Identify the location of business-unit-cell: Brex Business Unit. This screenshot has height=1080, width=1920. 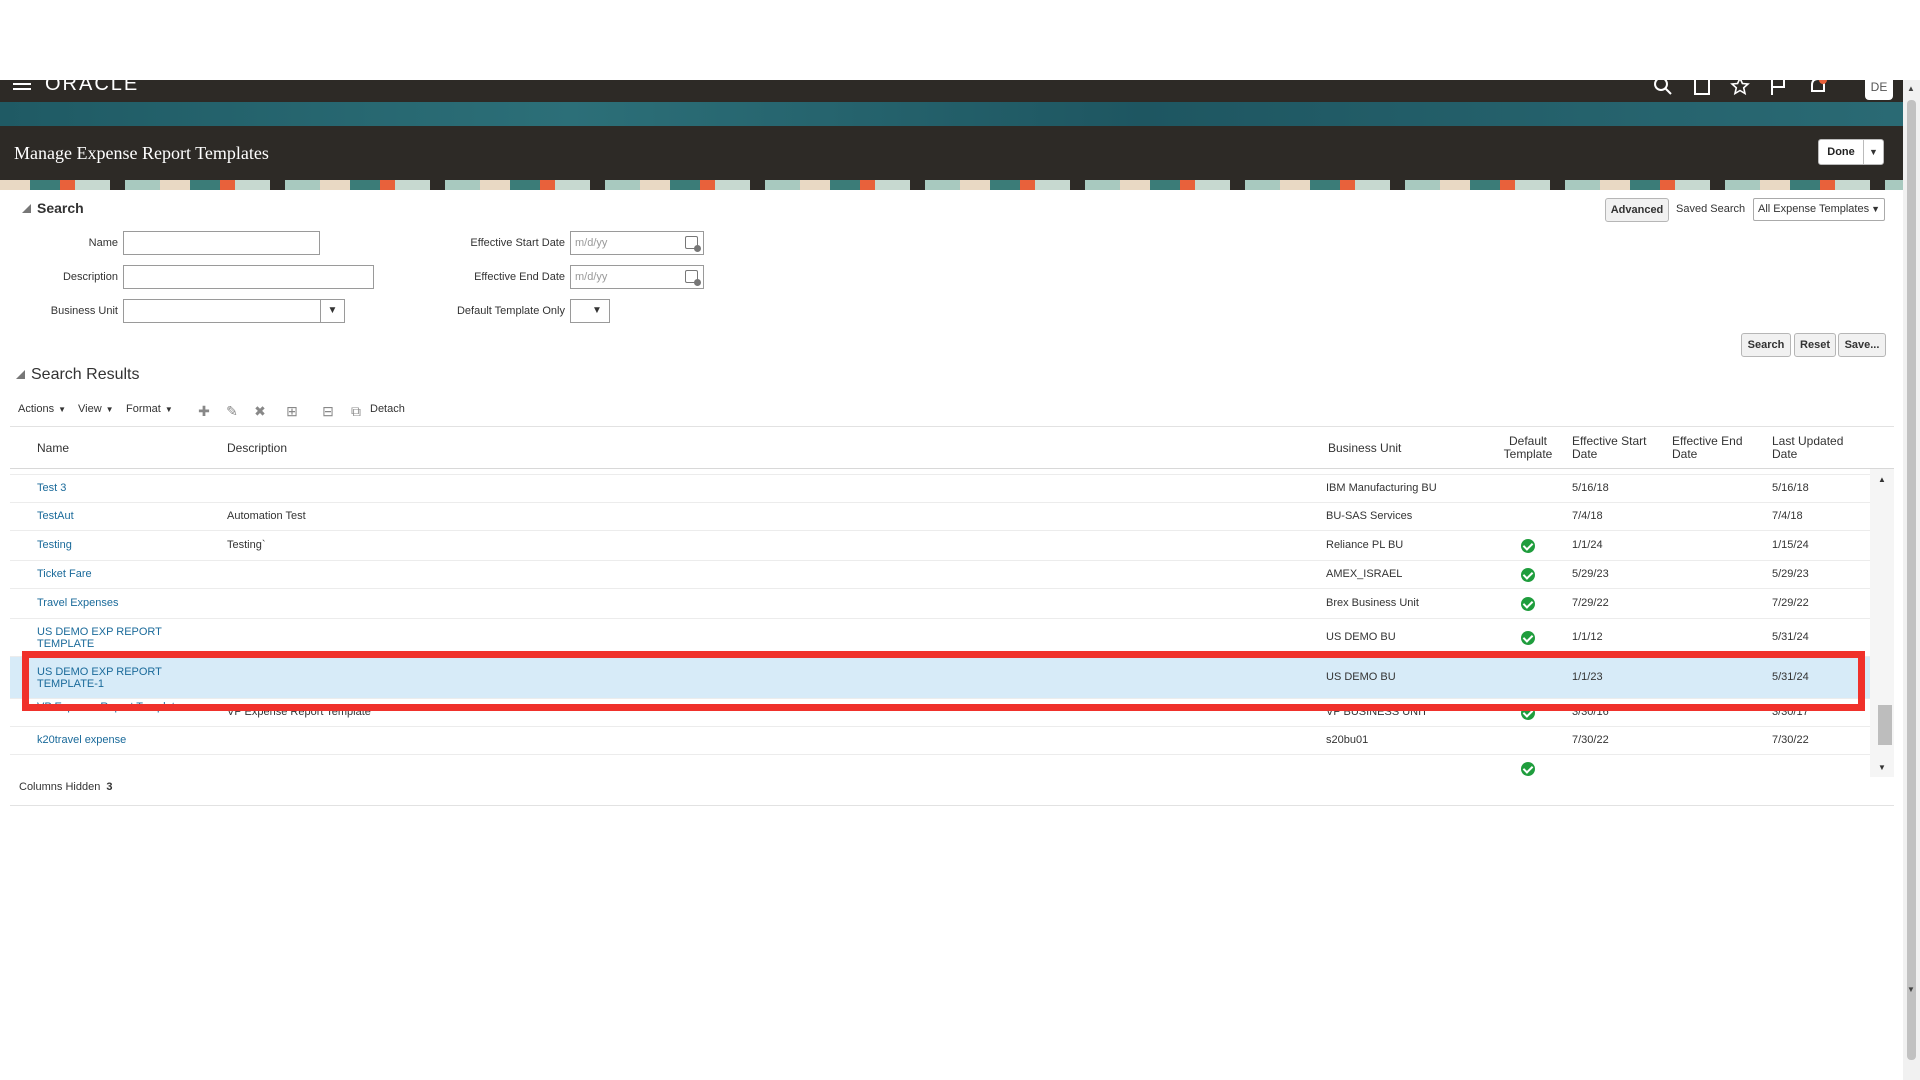
(1372, 603).